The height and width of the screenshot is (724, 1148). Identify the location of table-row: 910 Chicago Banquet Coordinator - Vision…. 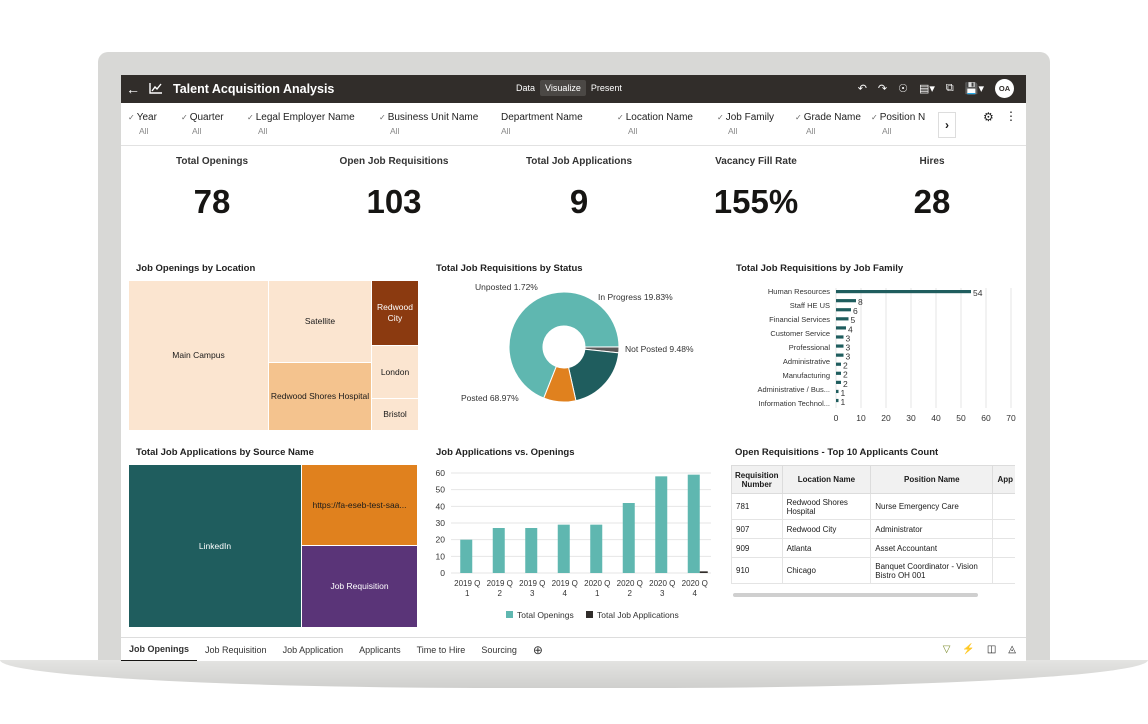
(873, 570).